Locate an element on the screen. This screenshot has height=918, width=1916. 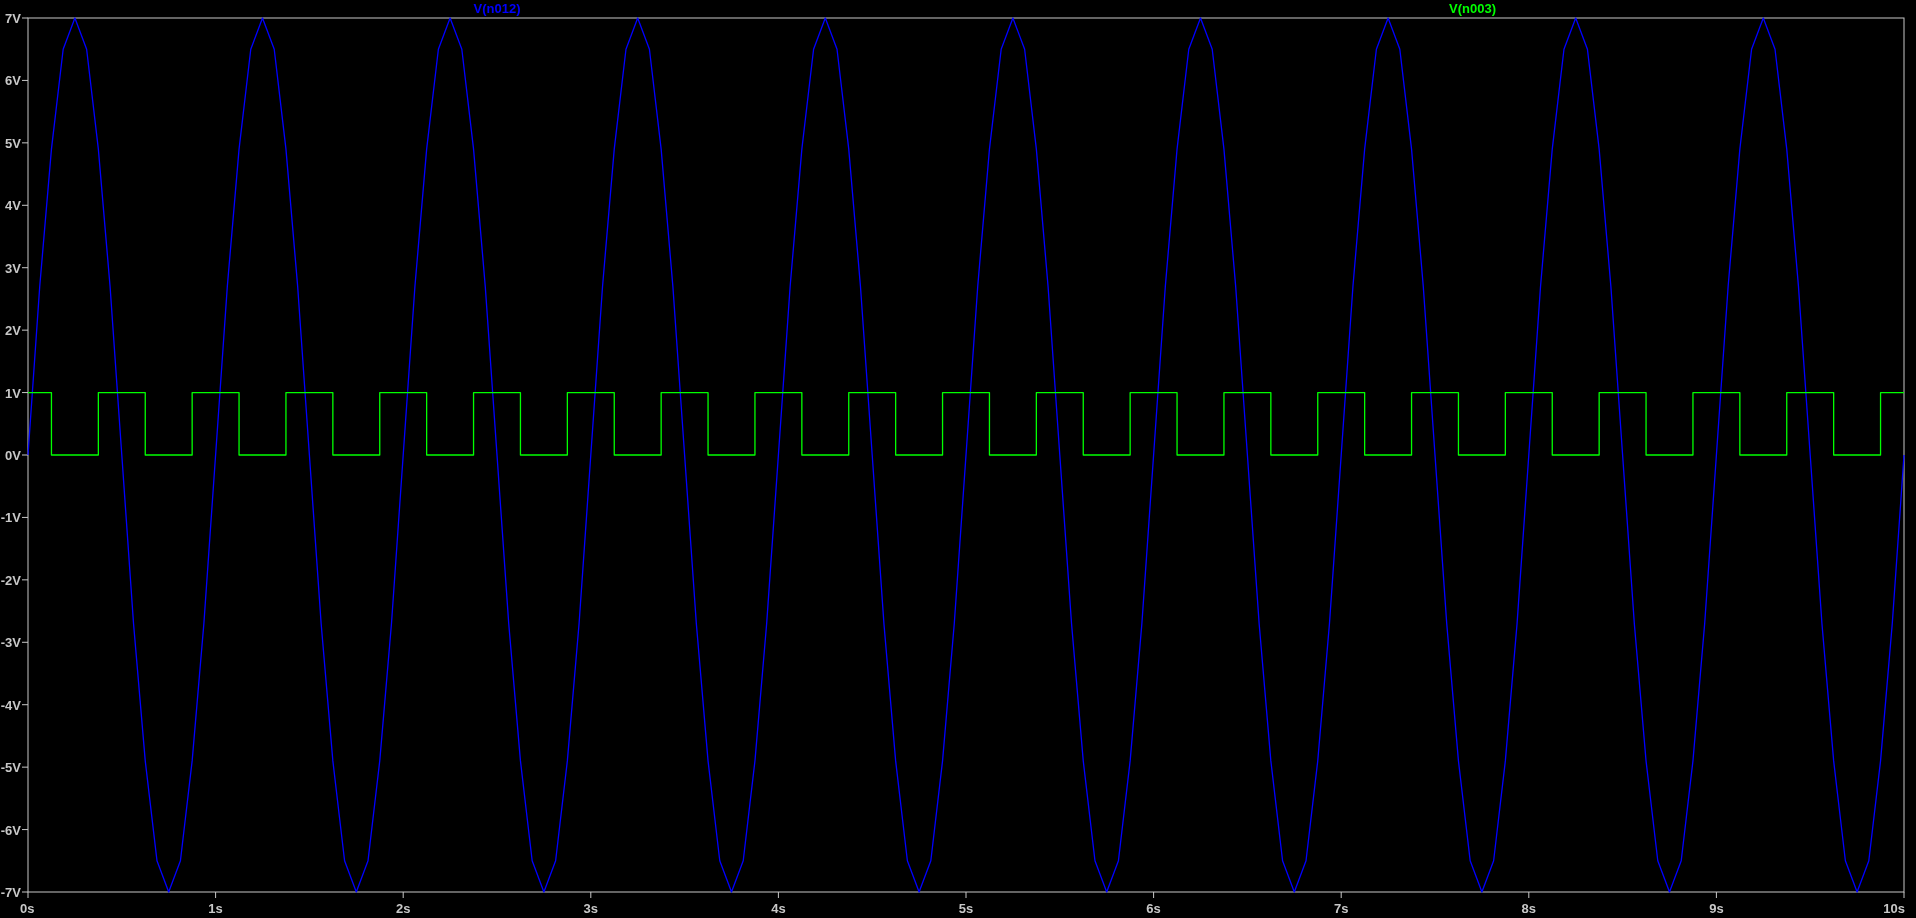
tick-label: 0V is located at coordinates (13, 455).